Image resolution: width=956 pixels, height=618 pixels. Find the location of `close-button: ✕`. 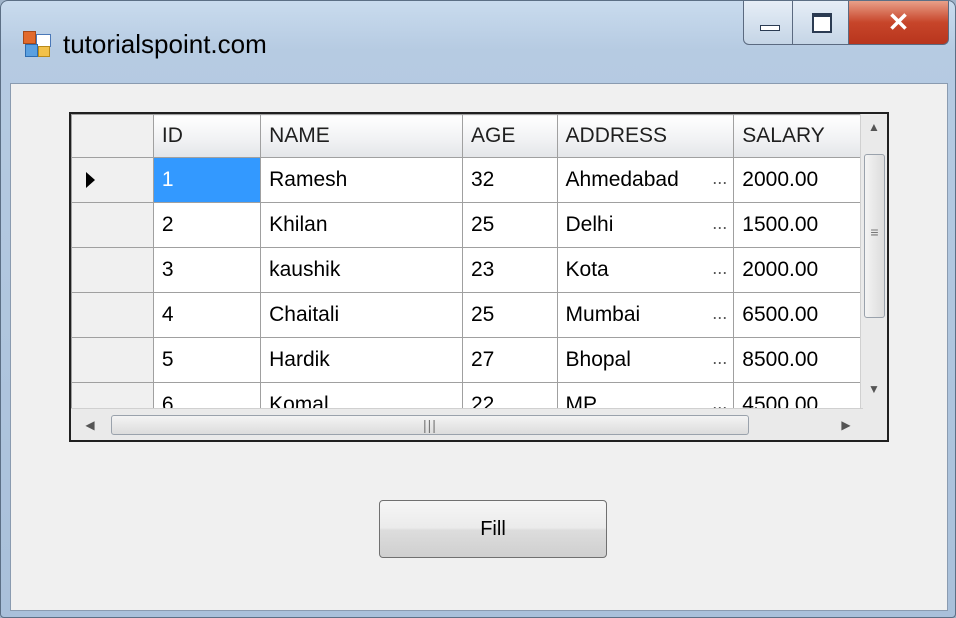

close-button: ✕ is located at coordinates (899, 23).